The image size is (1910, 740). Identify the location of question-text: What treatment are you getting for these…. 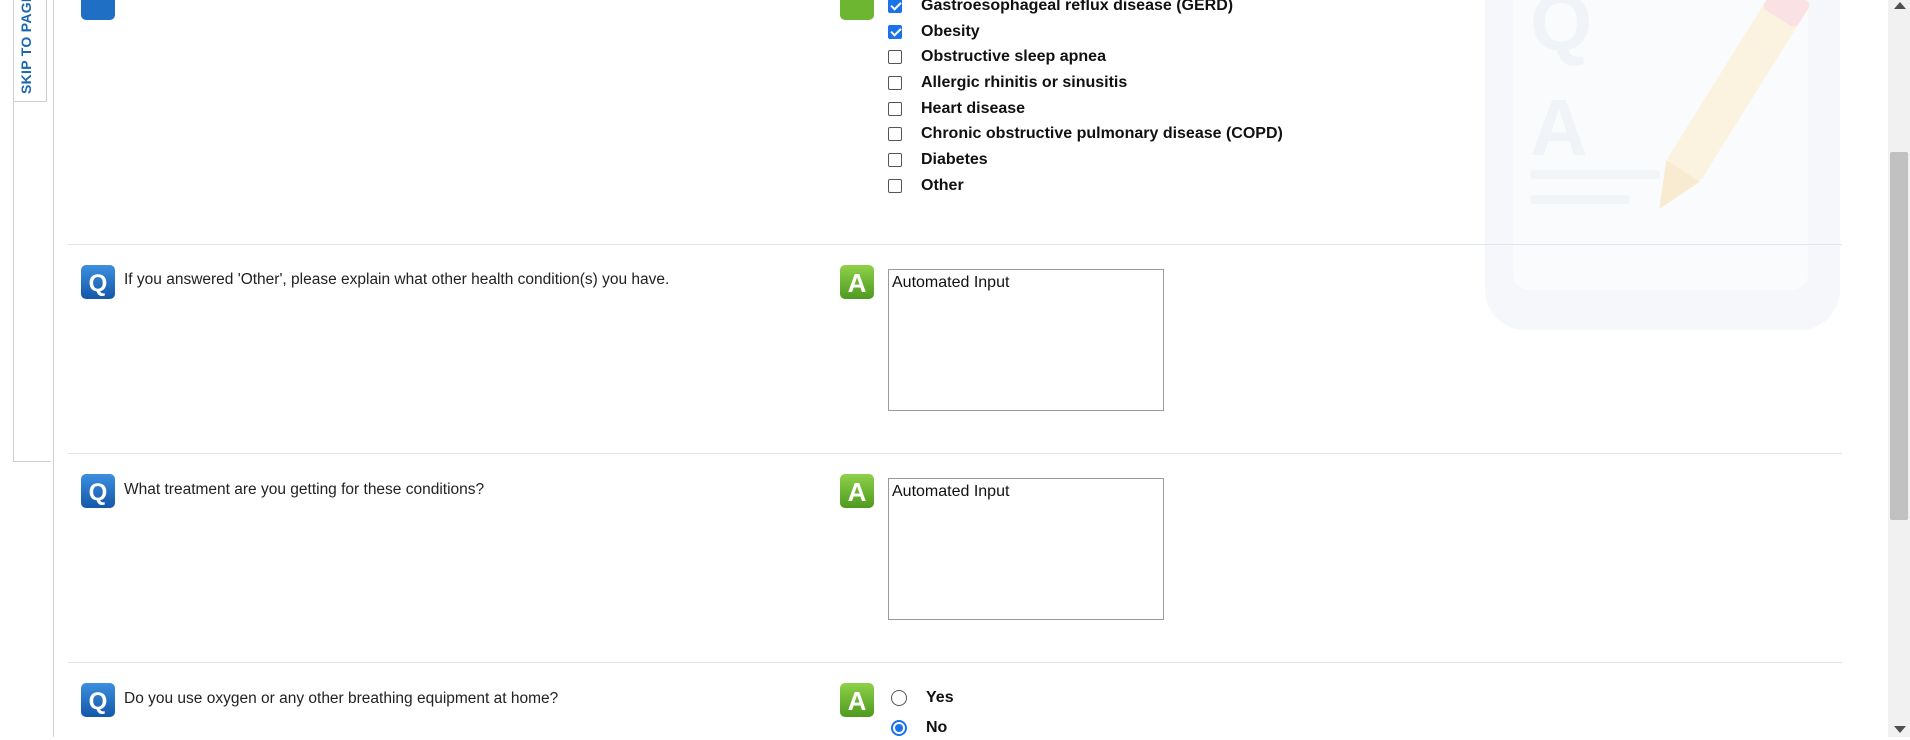
(304, 489).